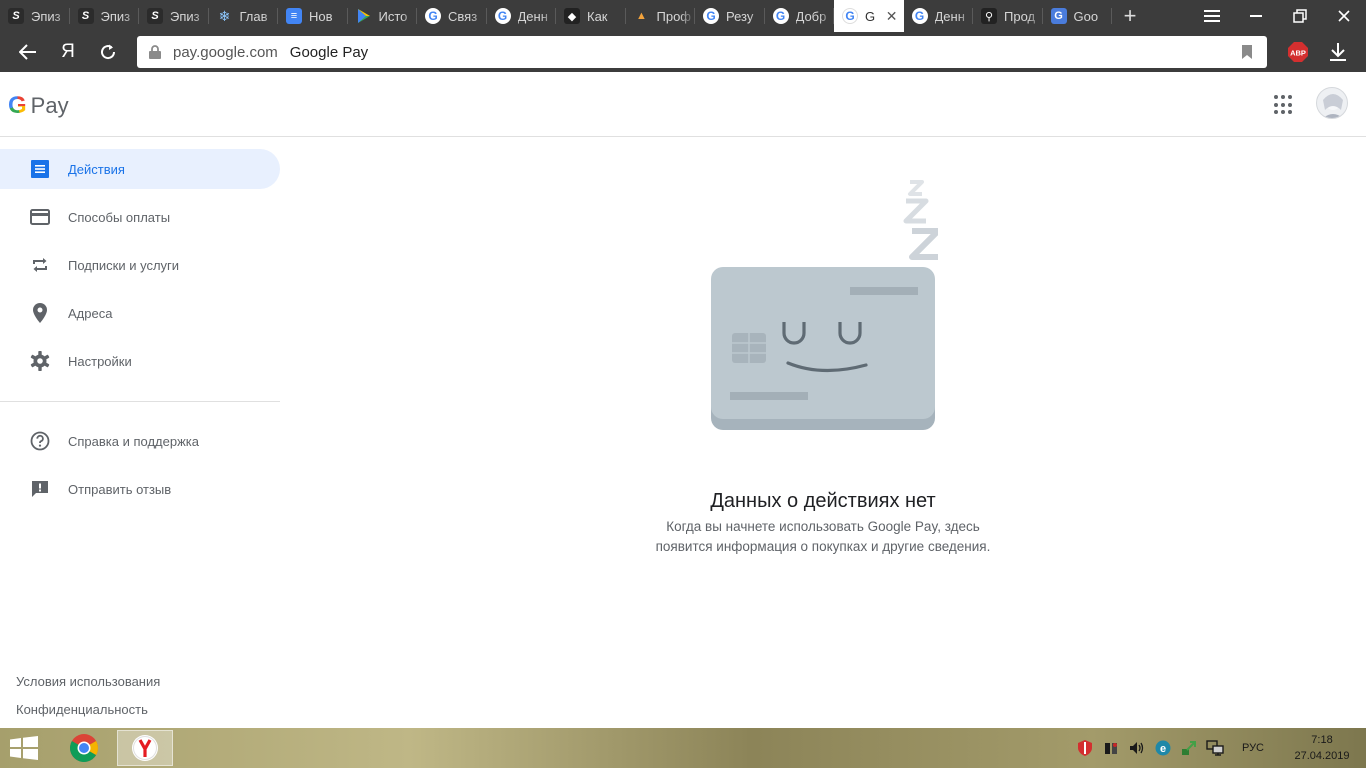  I want to click on clock-time: 7:18, so click(1322, 740).